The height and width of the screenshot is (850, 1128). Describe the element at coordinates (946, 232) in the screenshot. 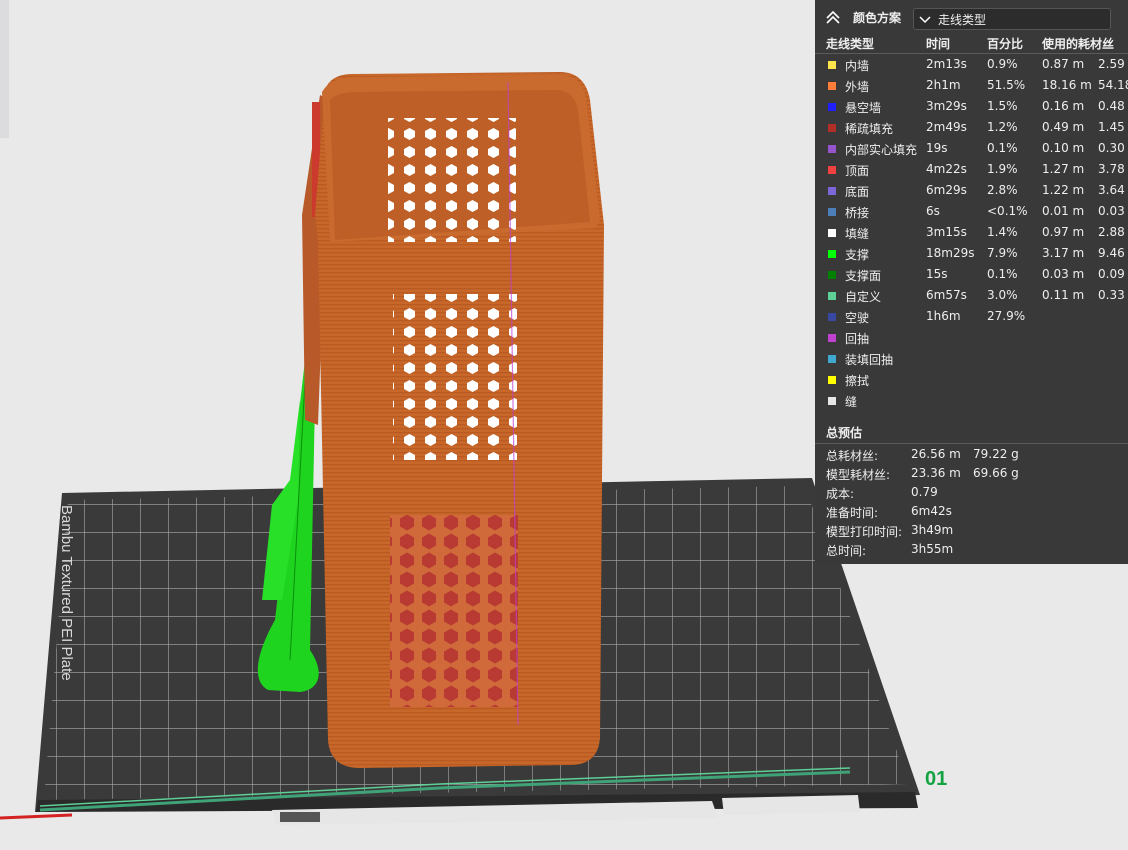

I see `legend-time: 3m15s` at that location.